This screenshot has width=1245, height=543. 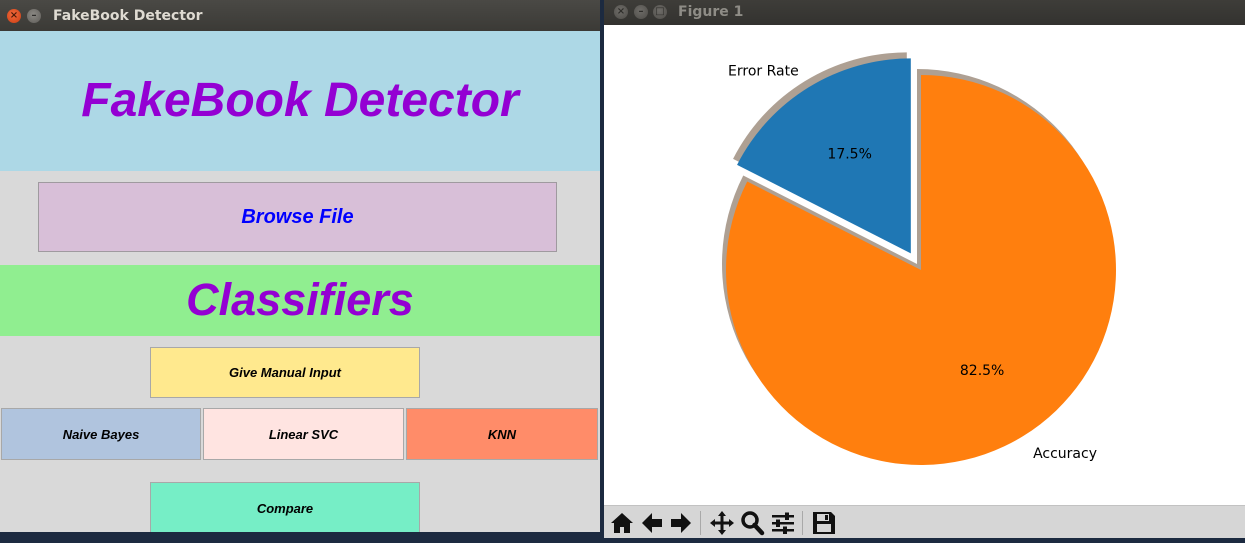 I want to click on linear-svc-button: Linear SVC, so click(x=303, y=434).